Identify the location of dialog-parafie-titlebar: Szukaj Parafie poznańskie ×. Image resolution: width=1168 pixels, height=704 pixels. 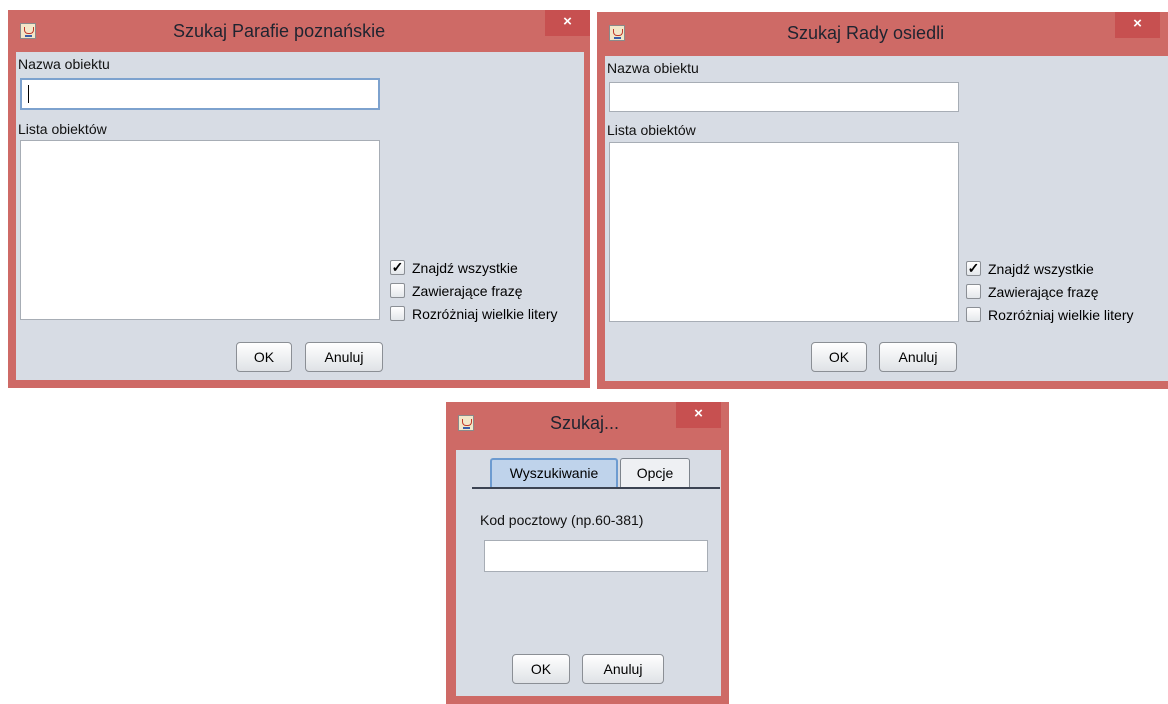
(299, 31).